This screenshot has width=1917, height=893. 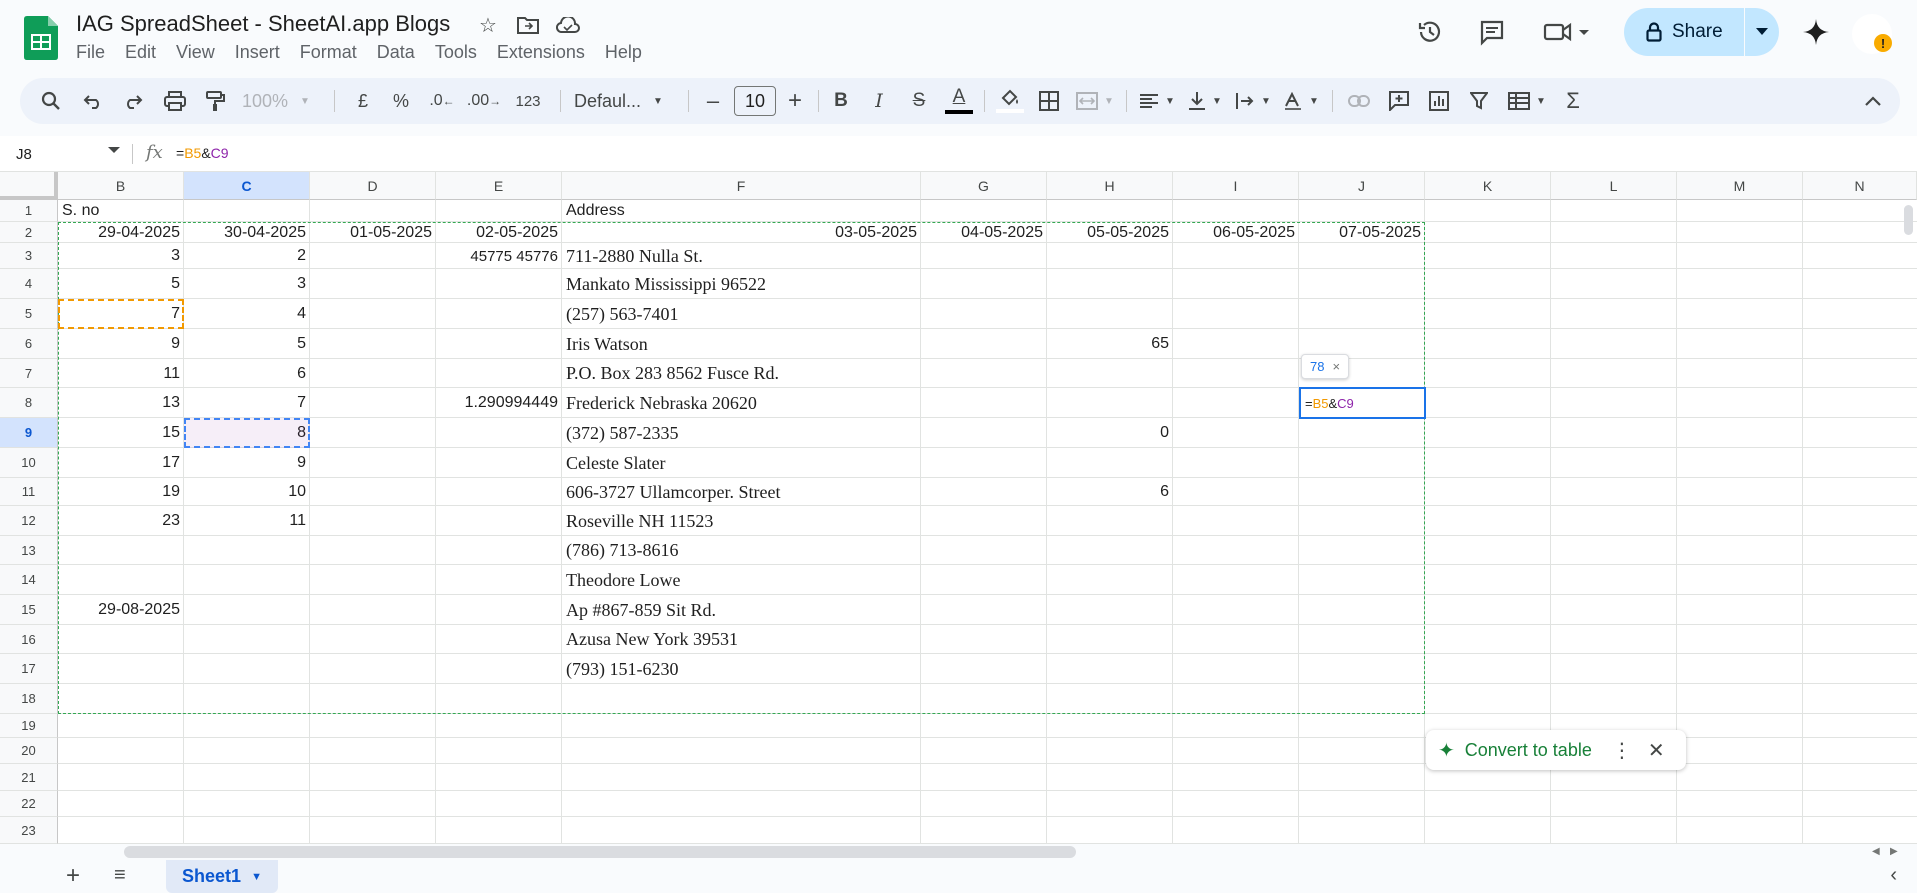 I want to click on cell-f12: Roseville NH 11523, so click(x=741, y=521).